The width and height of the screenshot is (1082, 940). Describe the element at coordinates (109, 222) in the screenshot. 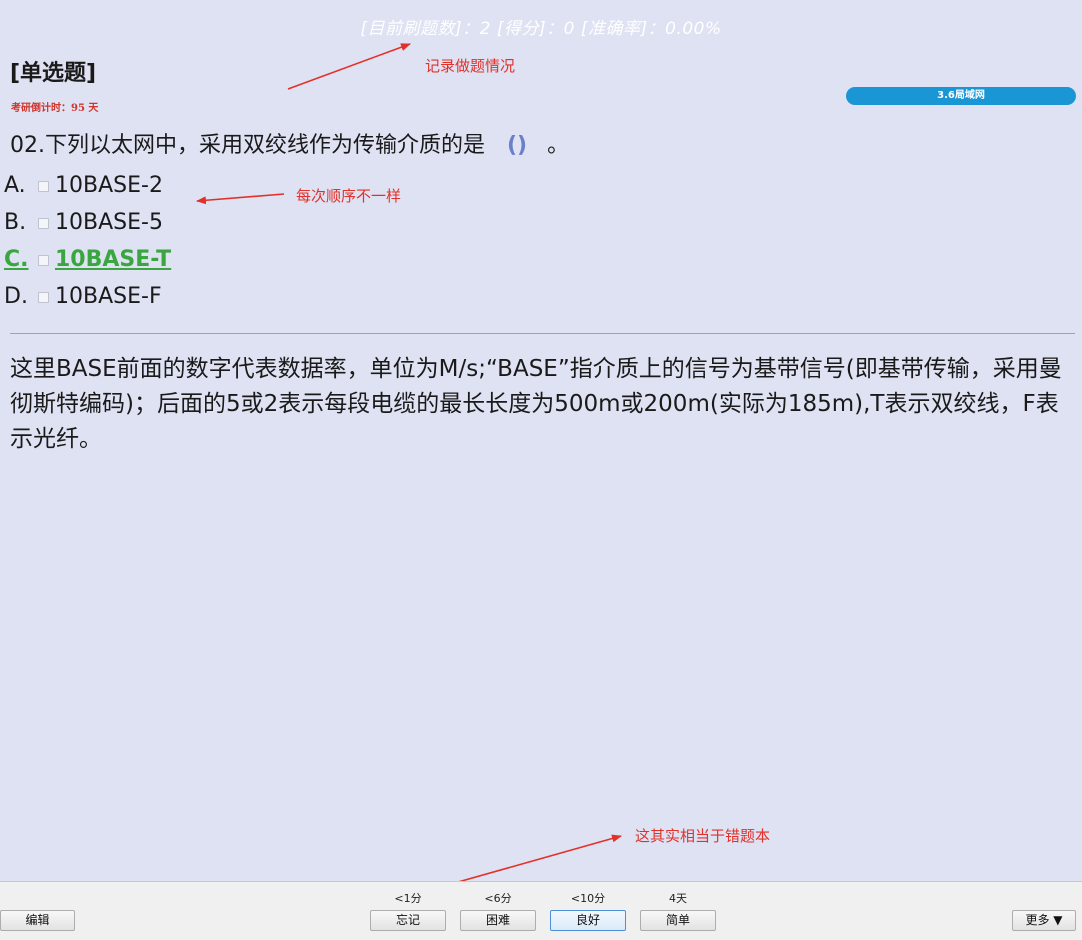

I see `option-text: 10BASE-5` at that location.